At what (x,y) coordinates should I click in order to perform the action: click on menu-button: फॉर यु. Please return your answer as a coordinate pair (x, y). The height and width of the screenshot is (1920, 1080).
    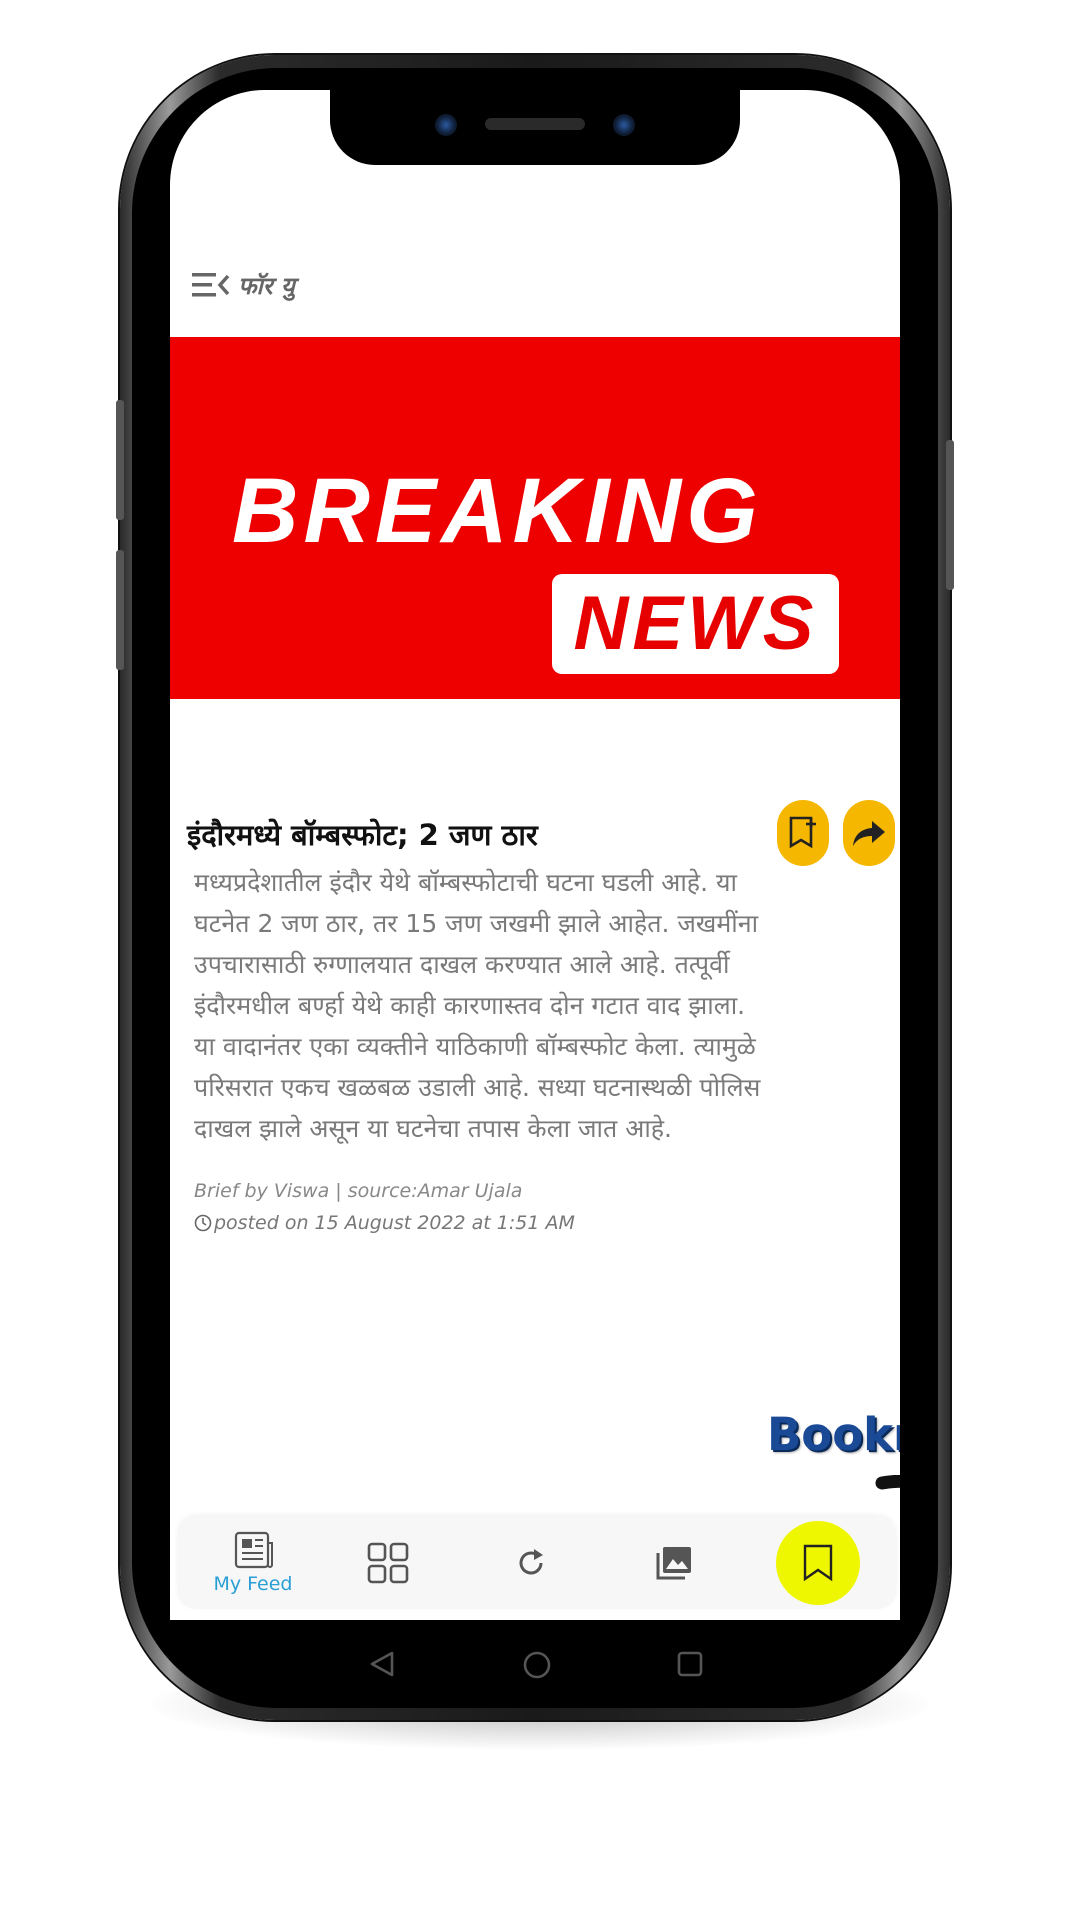
    Looking at the image, I should click on (243, 285).